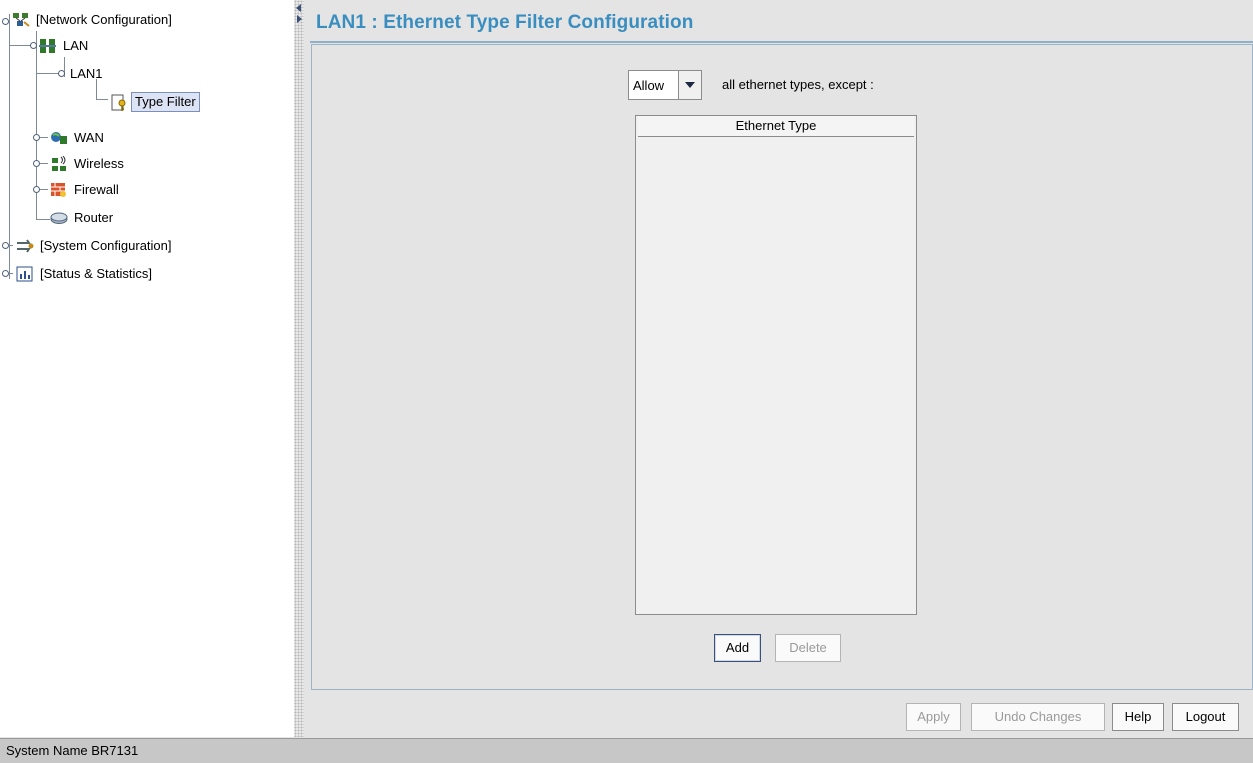 This screenshot has height=763, width=1253. What do you see at coordinates (1205, 717) in the screenshot?
I see `logout-button: Logout` at bounding box center [1205, 717].